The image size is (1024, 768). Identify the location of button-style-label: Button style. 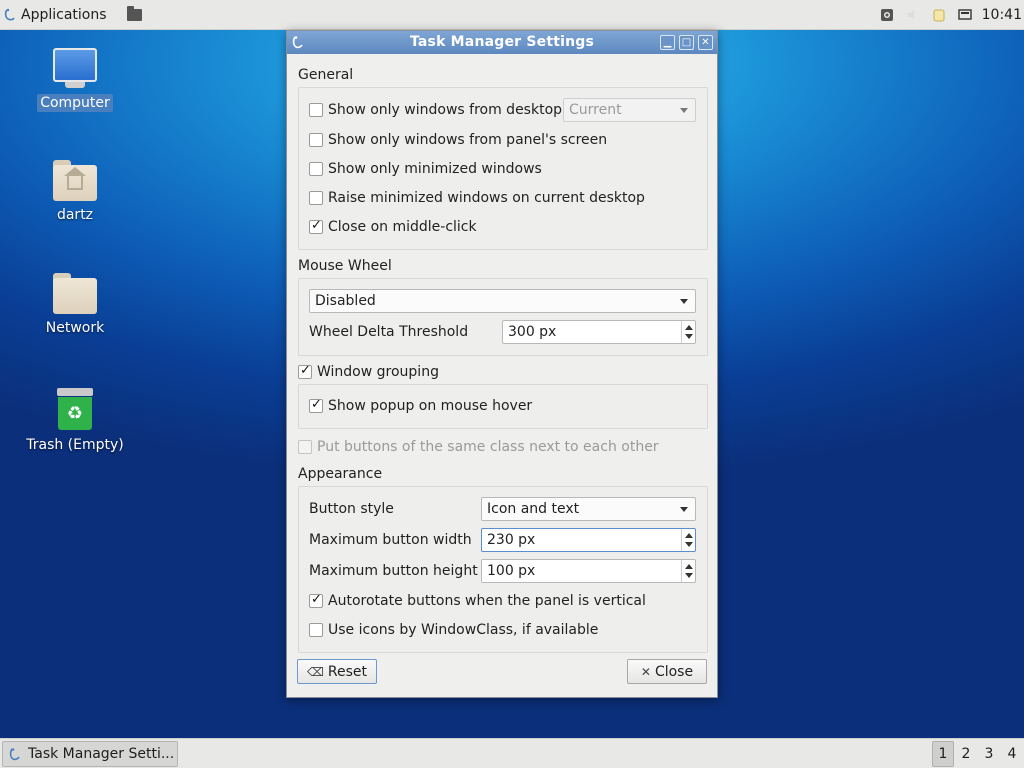
(351, 509).